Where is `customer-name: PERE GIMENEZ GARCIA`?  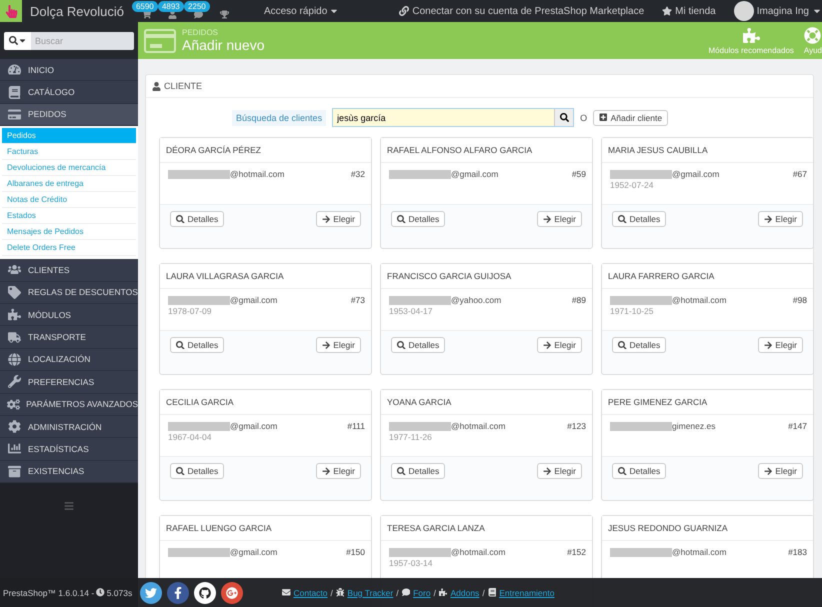 customer-name: PERE GIMENEZ GARCIA is located at coordinates (707, 402).